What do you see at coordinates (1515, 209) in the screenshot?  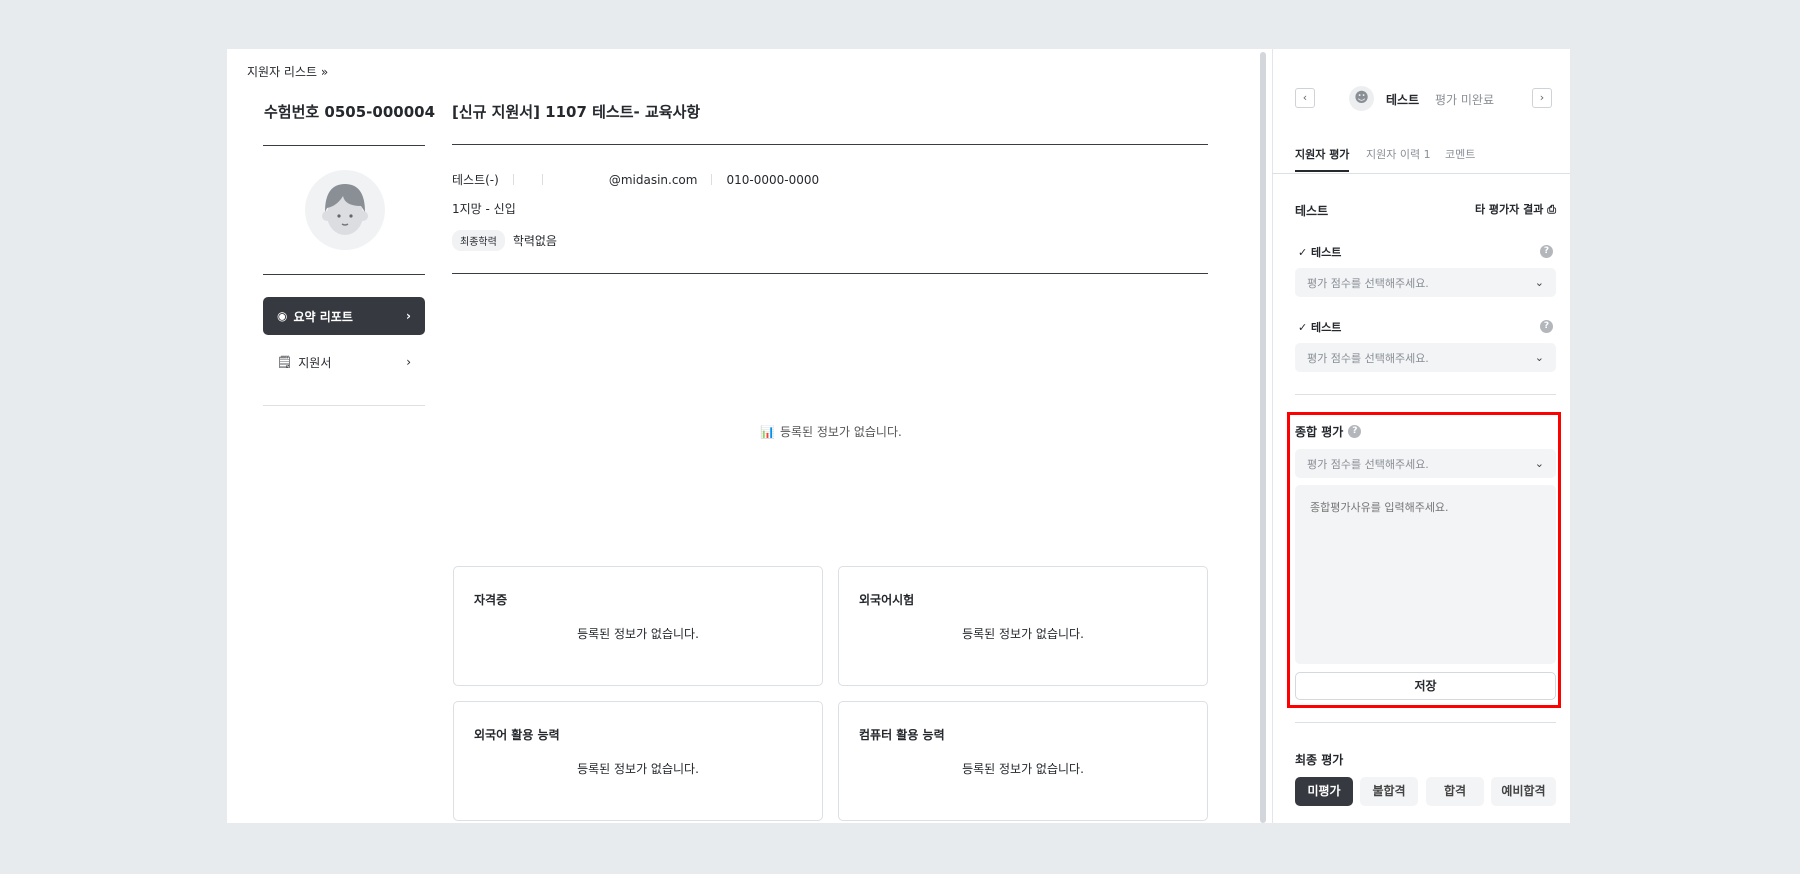 I see `other-results-button: 타 평가자 결과 ⎙` at bounding box center [1515, 209].